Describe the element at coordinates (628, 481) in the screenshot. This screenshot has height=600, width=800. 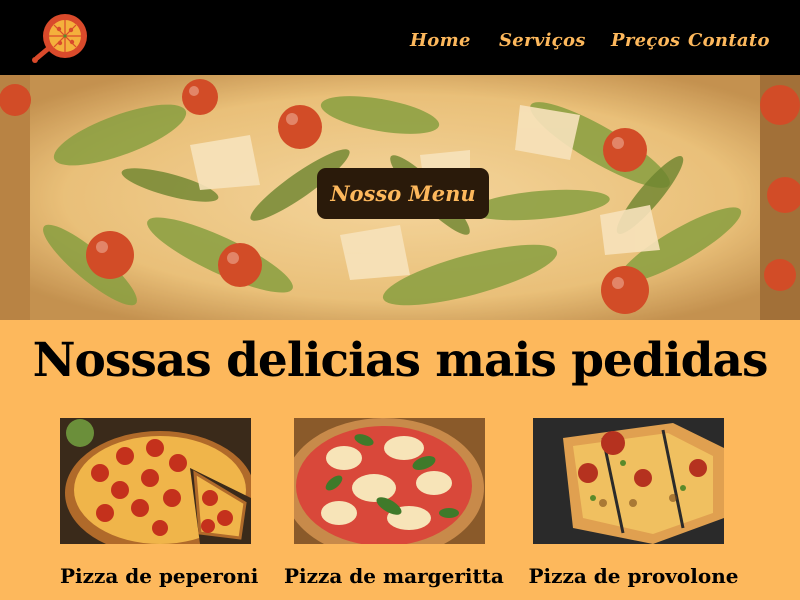
I see `pizza-provolone-image` at that location.